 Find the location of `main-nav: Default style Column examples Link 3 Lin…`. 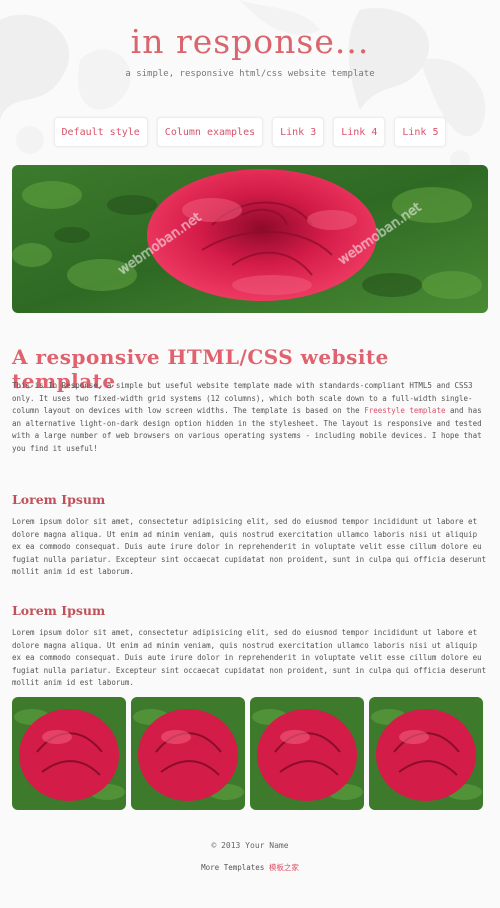

main-nav: Default style Column examples Link 3 Lin… is located at coordinates (250, 132).